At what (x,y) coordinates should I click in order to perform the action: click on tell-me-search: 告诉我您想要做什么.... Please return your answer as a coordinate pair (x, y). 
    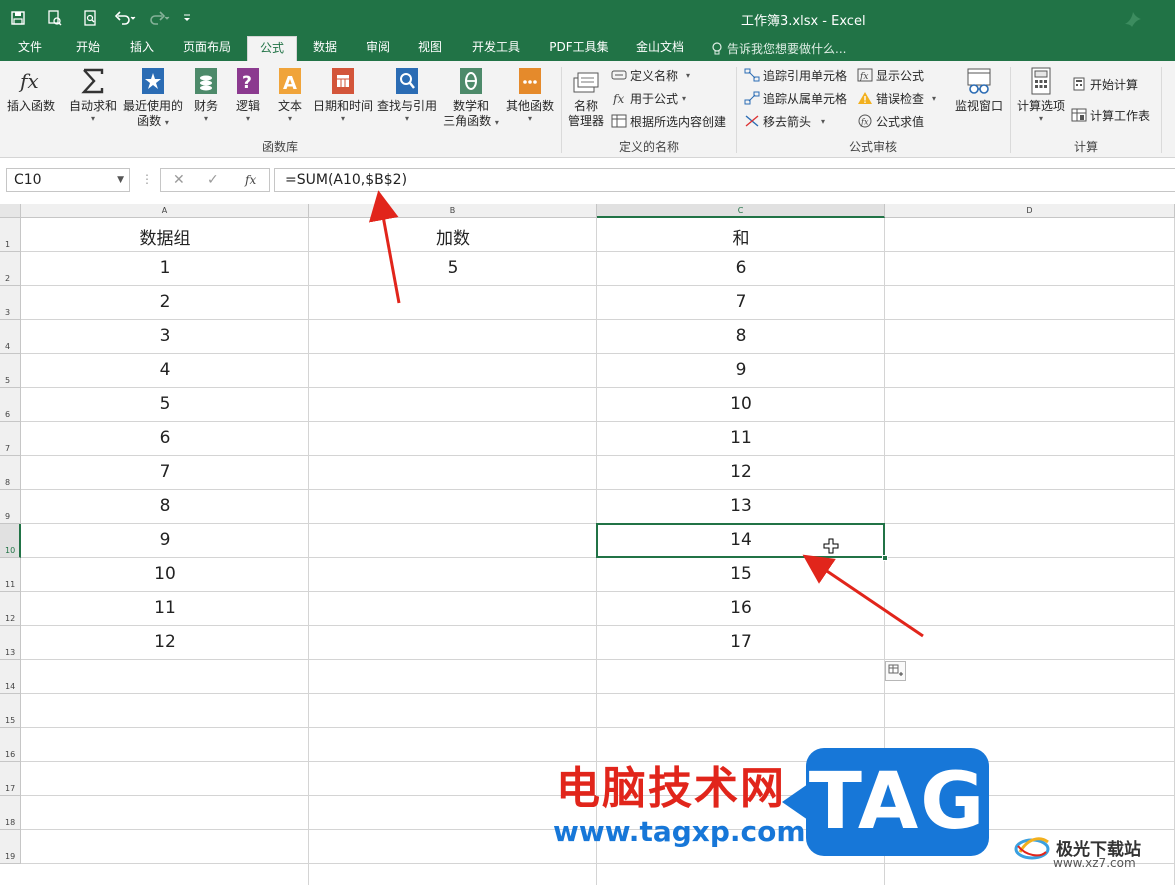
    Looking at the image, I should click on (778, 48).